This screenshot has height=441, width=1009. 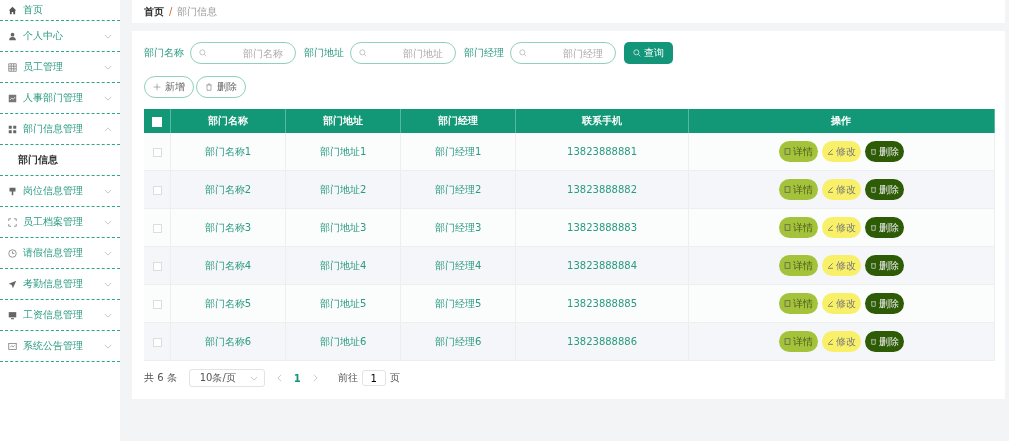 I want to click on plane-icon, so click(x=12, y=284).